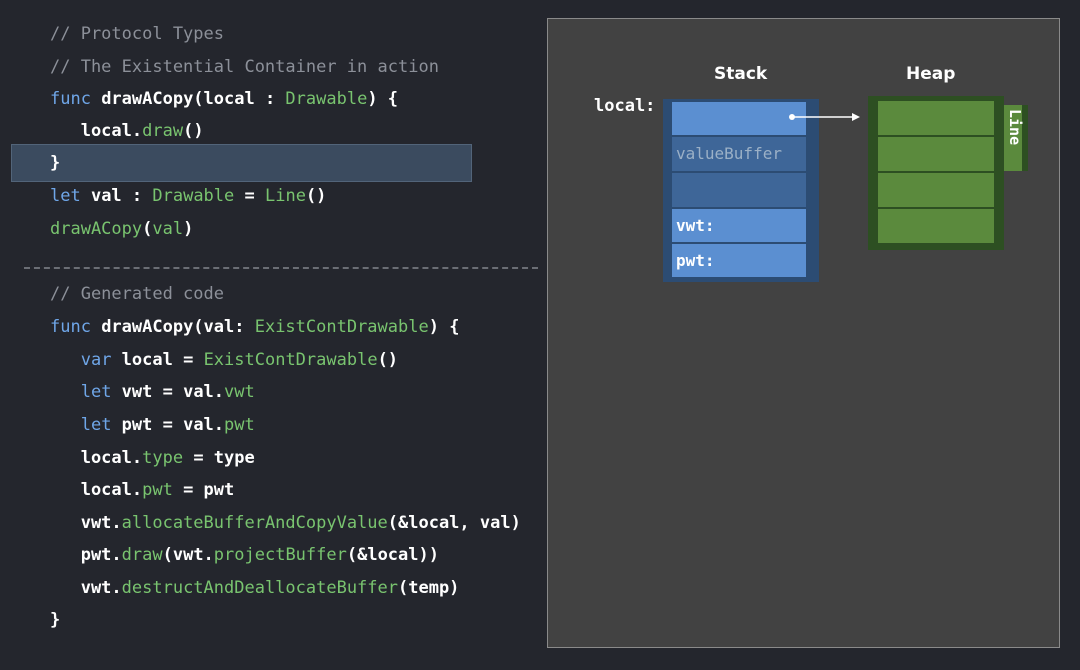 The image size is (1080, 670). I want to click on heap-label: Heap, so click(931, 74).